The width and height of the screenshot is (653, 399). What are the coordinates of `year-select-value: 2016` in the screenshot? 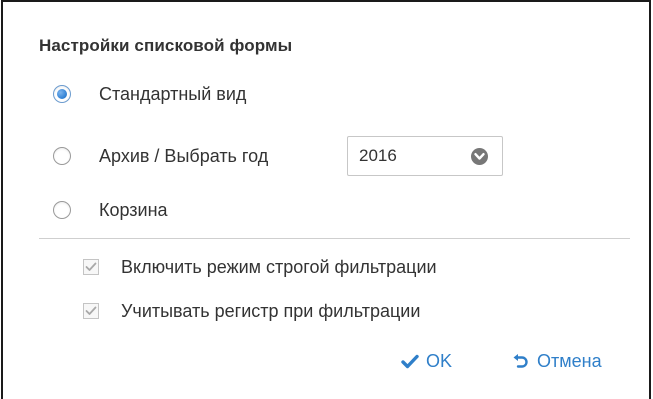 It's located at (378, 155).